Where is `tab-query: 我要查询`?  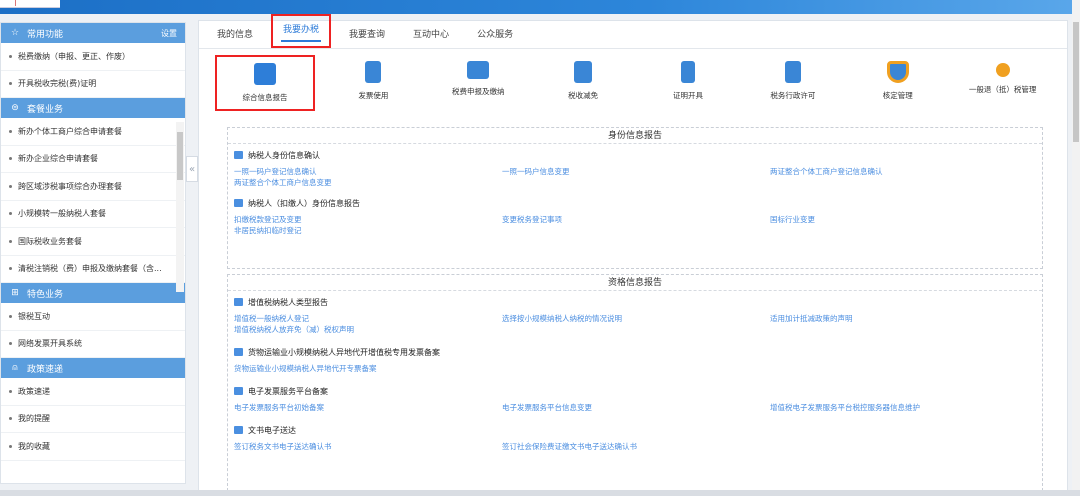 tab-query: 我要查询 is located at coordinates (367, 35).